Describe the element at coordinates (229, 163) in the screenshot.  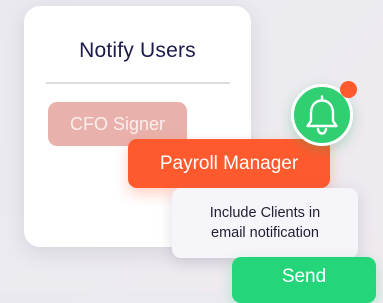
I see `payroll-manager-chip: Payroll Manager` at that location.